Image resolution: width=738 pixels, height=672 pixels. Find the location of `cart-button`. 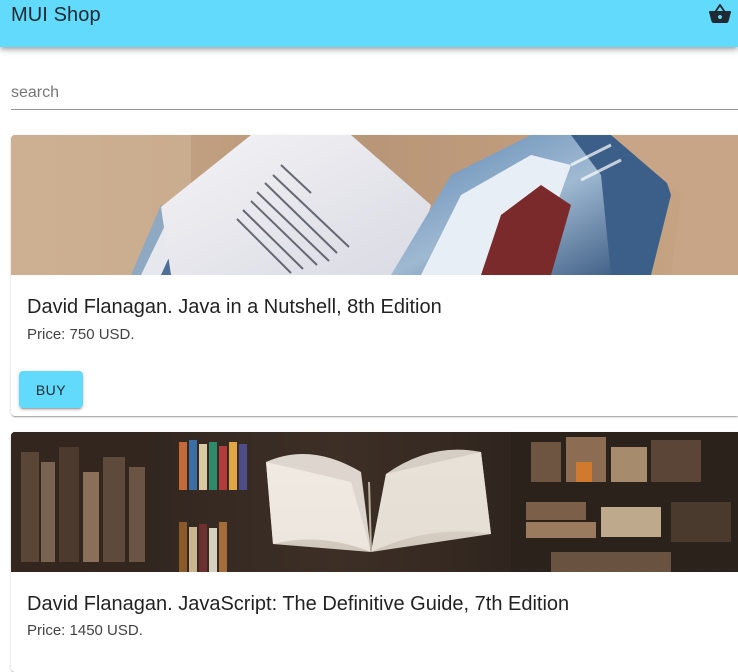

cart-button is located at coordinates (720, 16).